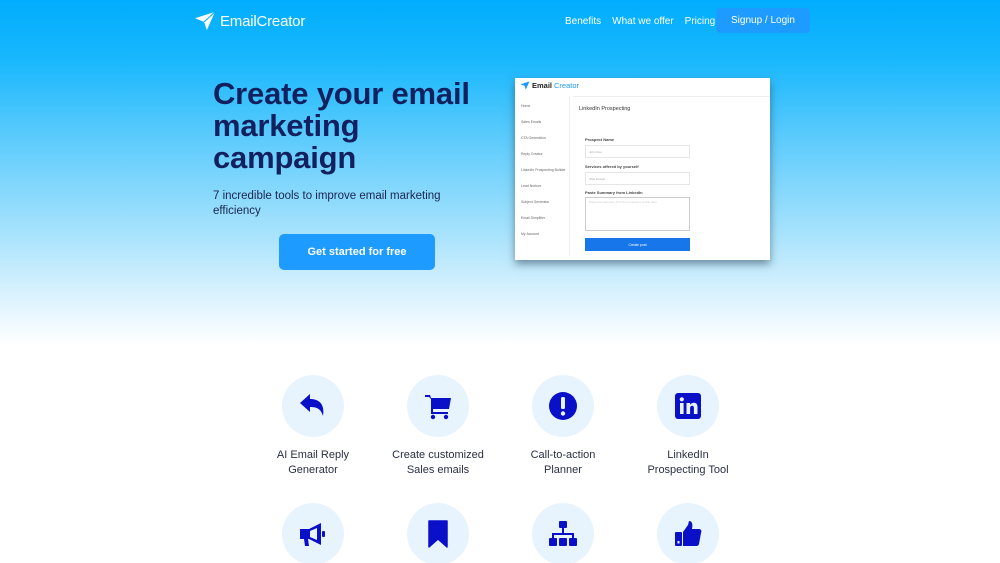  I want to click on mockup-field-label: Paste Summary from LinkedIn, so click(614, 192).